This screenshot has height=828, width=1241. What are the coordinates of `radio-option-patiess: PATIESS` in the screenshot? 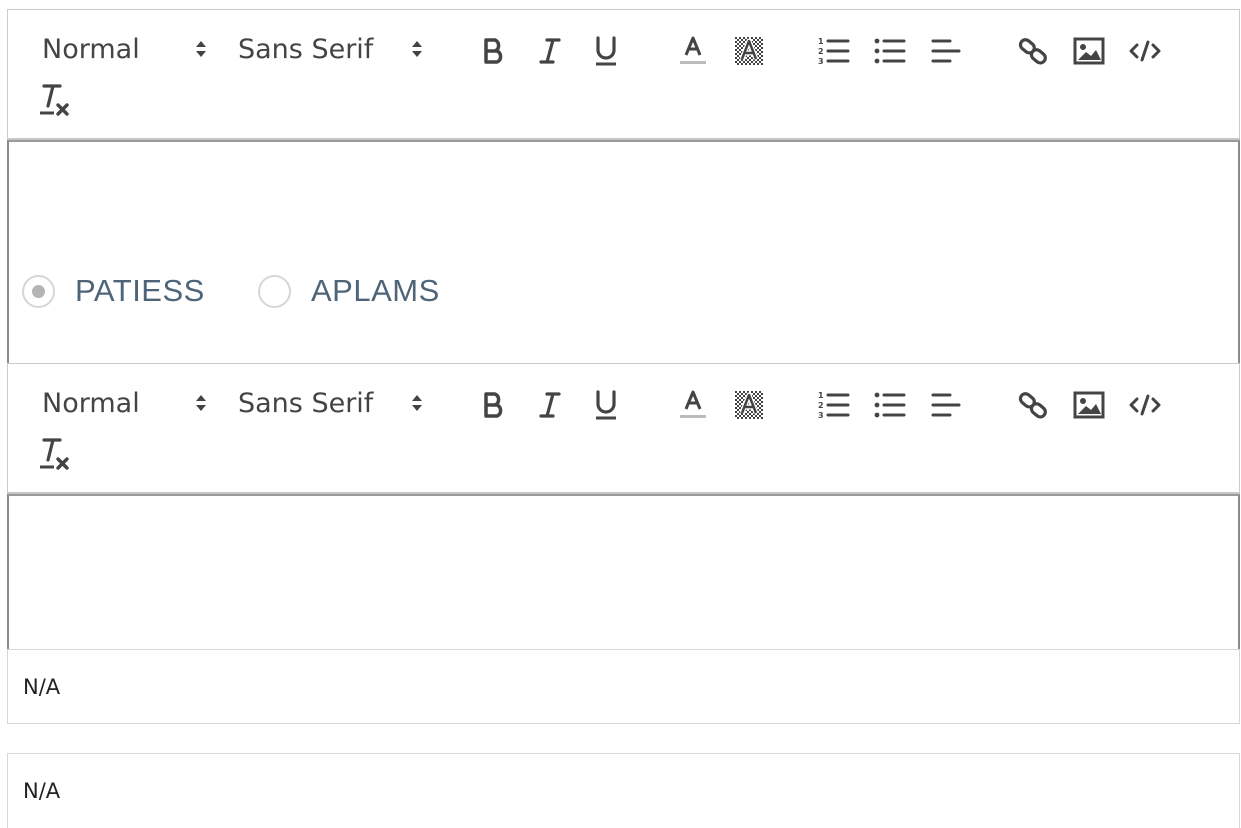 It's located at (113, 291).